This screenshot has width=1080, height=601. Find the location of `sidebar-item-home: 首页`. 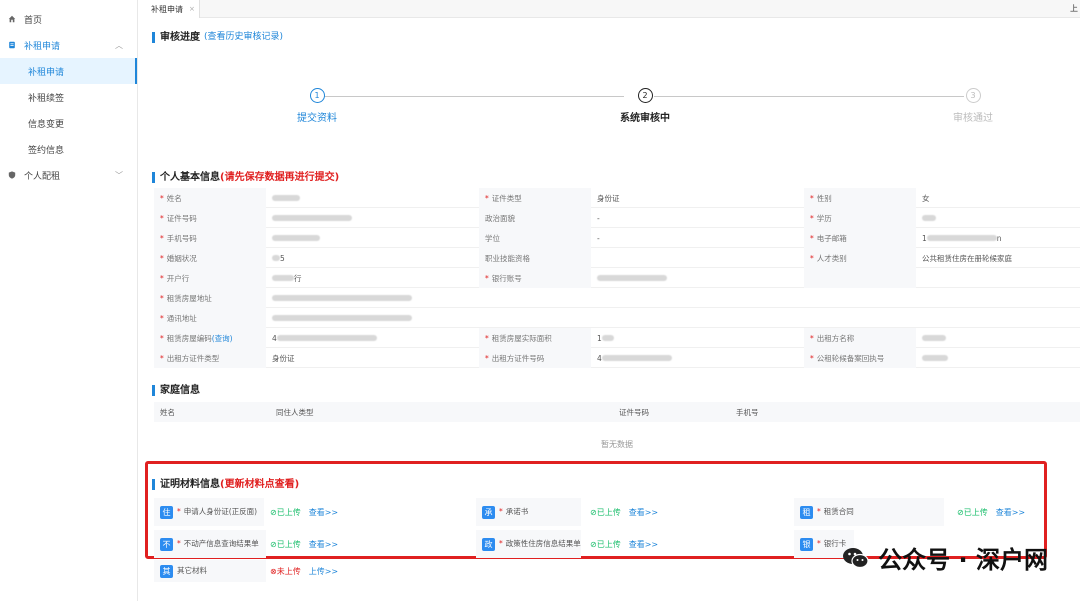

sidebar-item-home: 首页 is located at coordinates (68, 19).